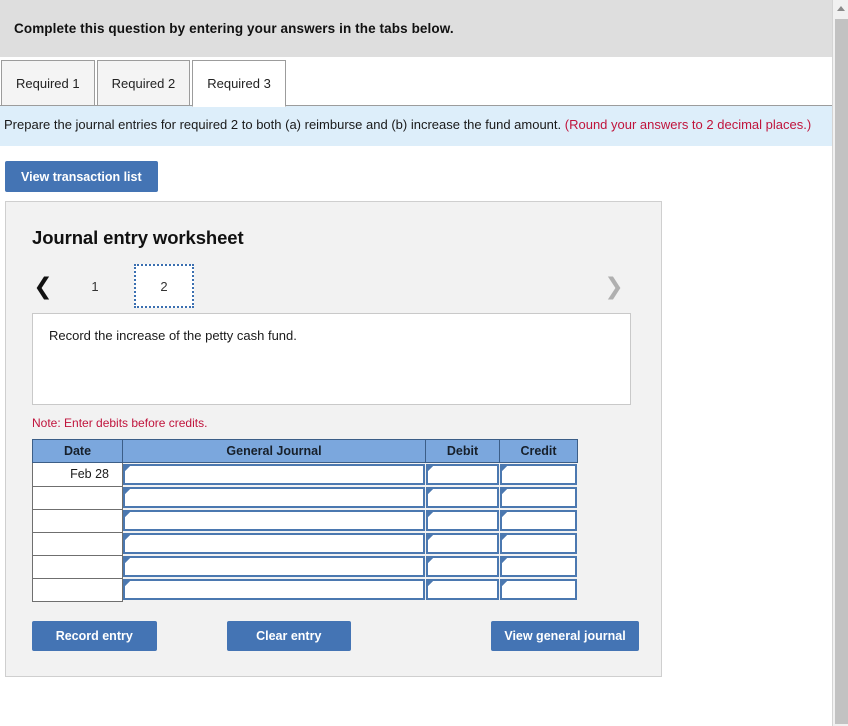 The height and width of the screenshot is (726, 848). I want to click on table-header-row: Date General Journal Debit Credit, so click(305, 451).